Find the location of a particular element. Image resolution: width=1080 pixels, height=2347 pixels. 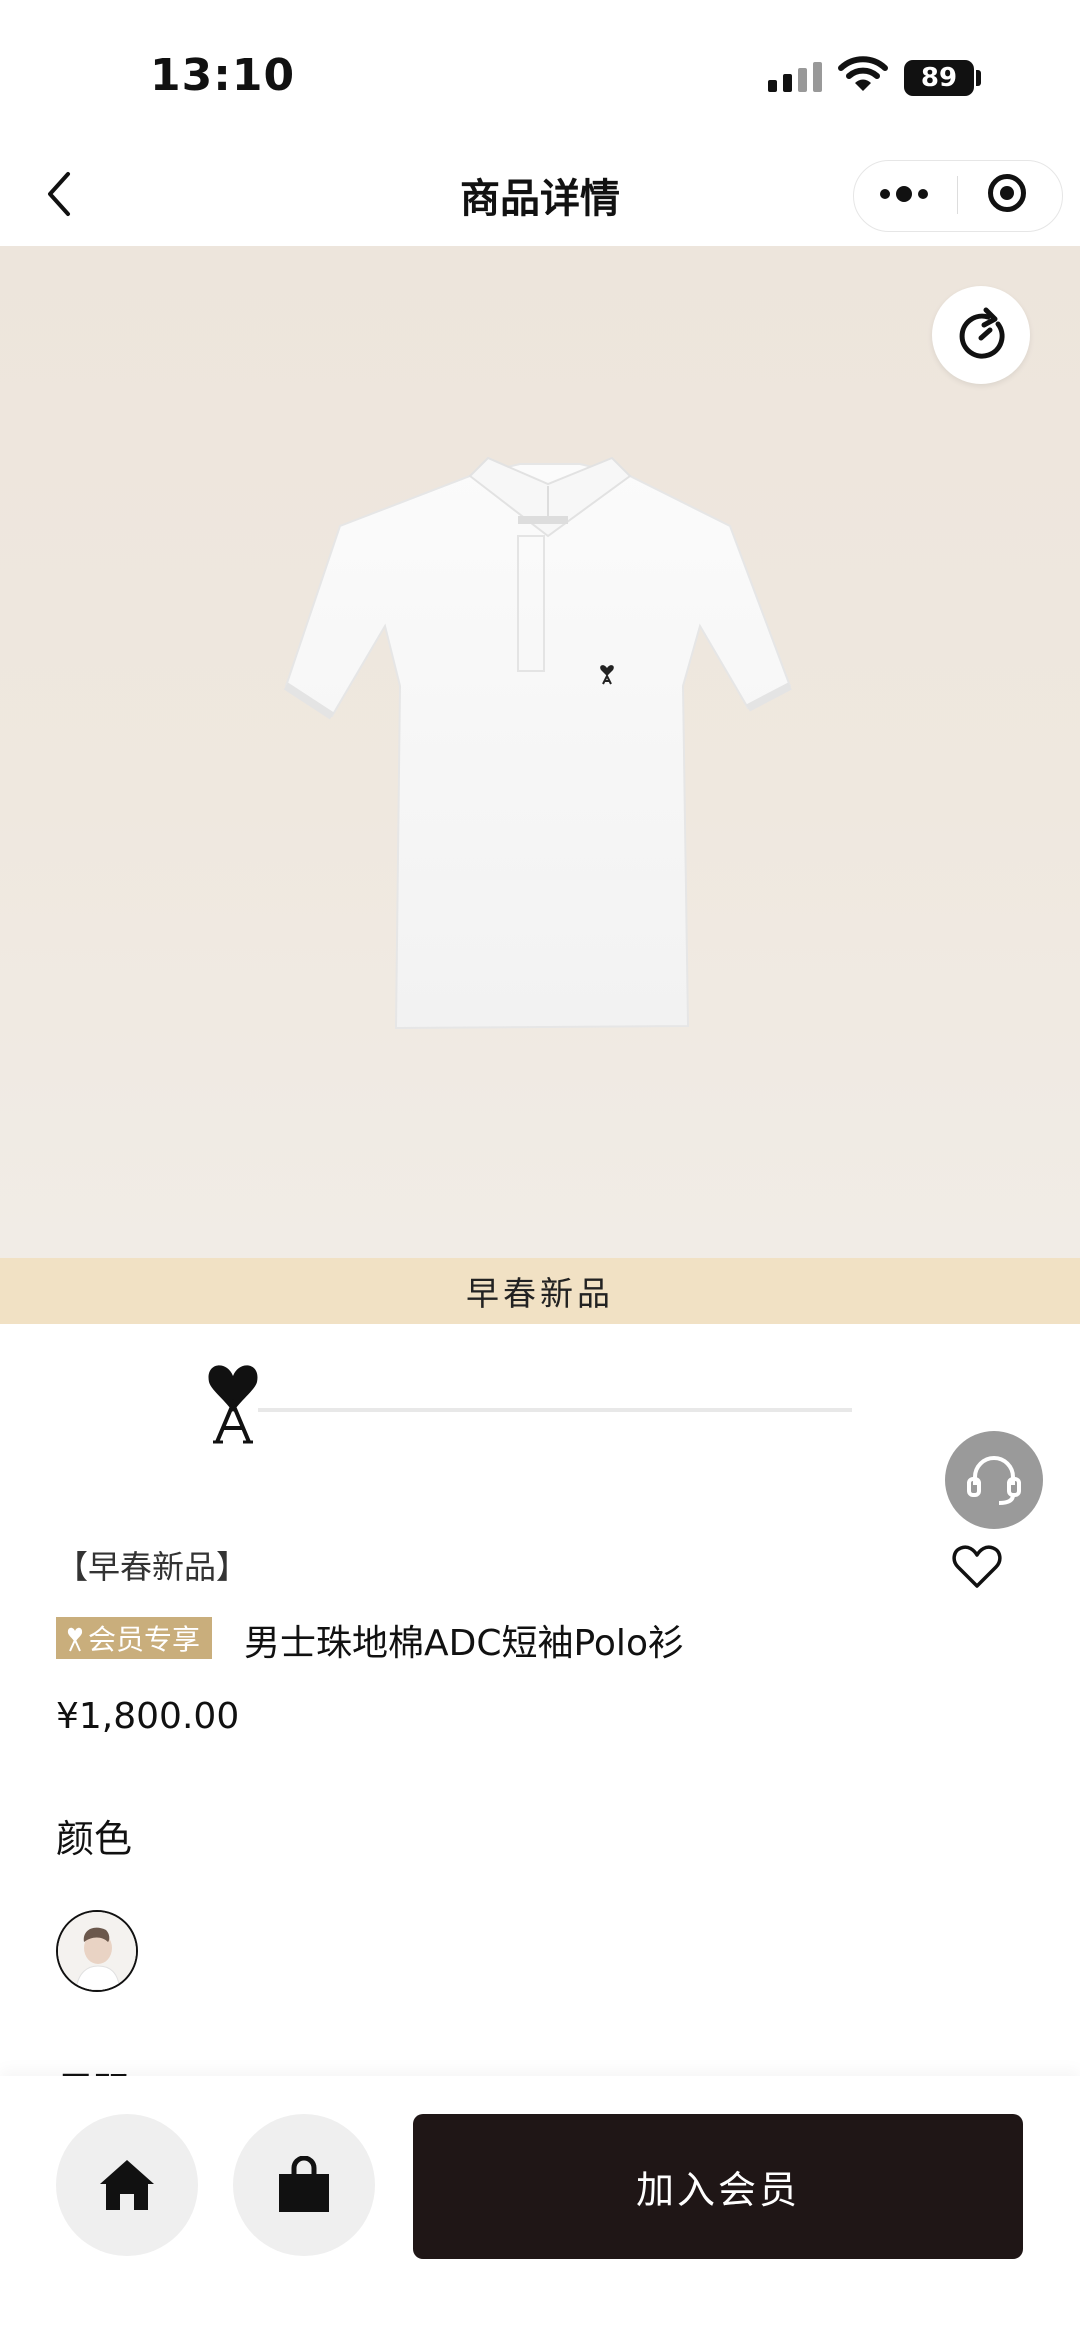

new-arrival-banner: 早春新品 is located at coordinates (540, 1291).